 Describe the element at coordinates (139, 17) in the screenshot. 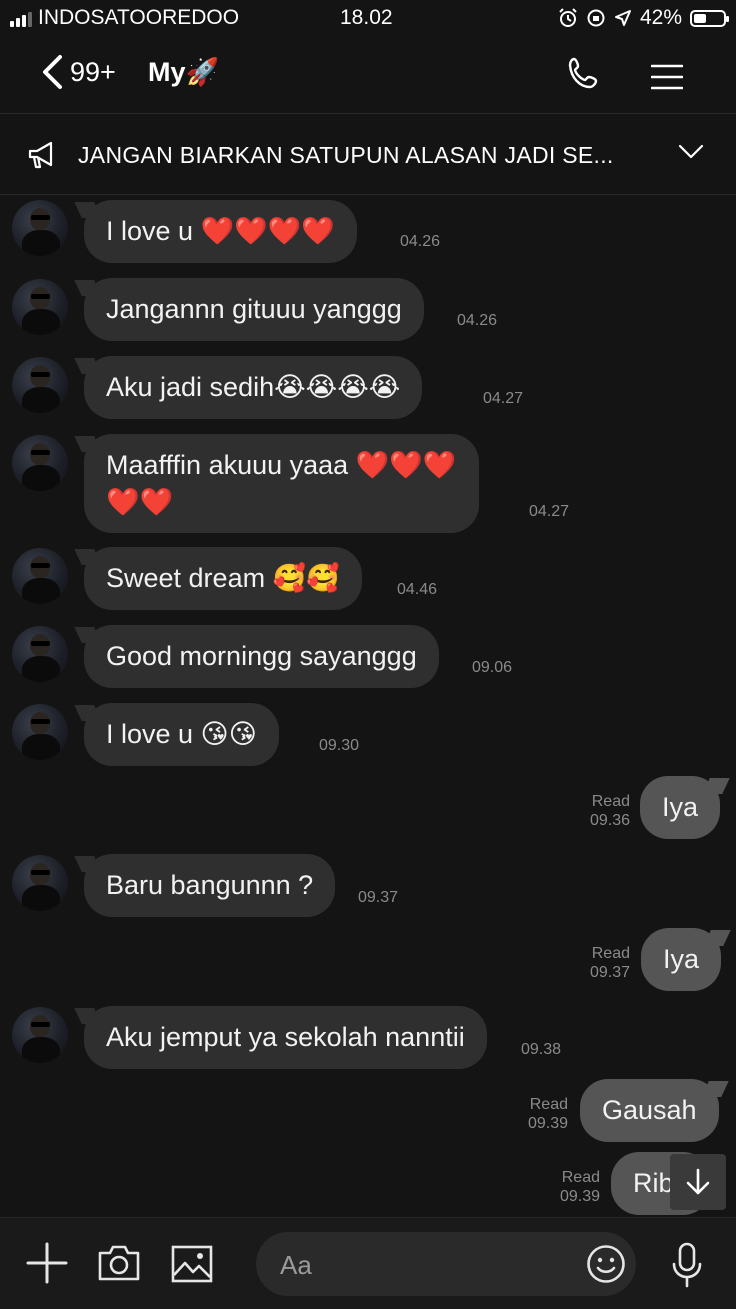

I see `carrier-name: INDOSATOOREDOO` at that location.